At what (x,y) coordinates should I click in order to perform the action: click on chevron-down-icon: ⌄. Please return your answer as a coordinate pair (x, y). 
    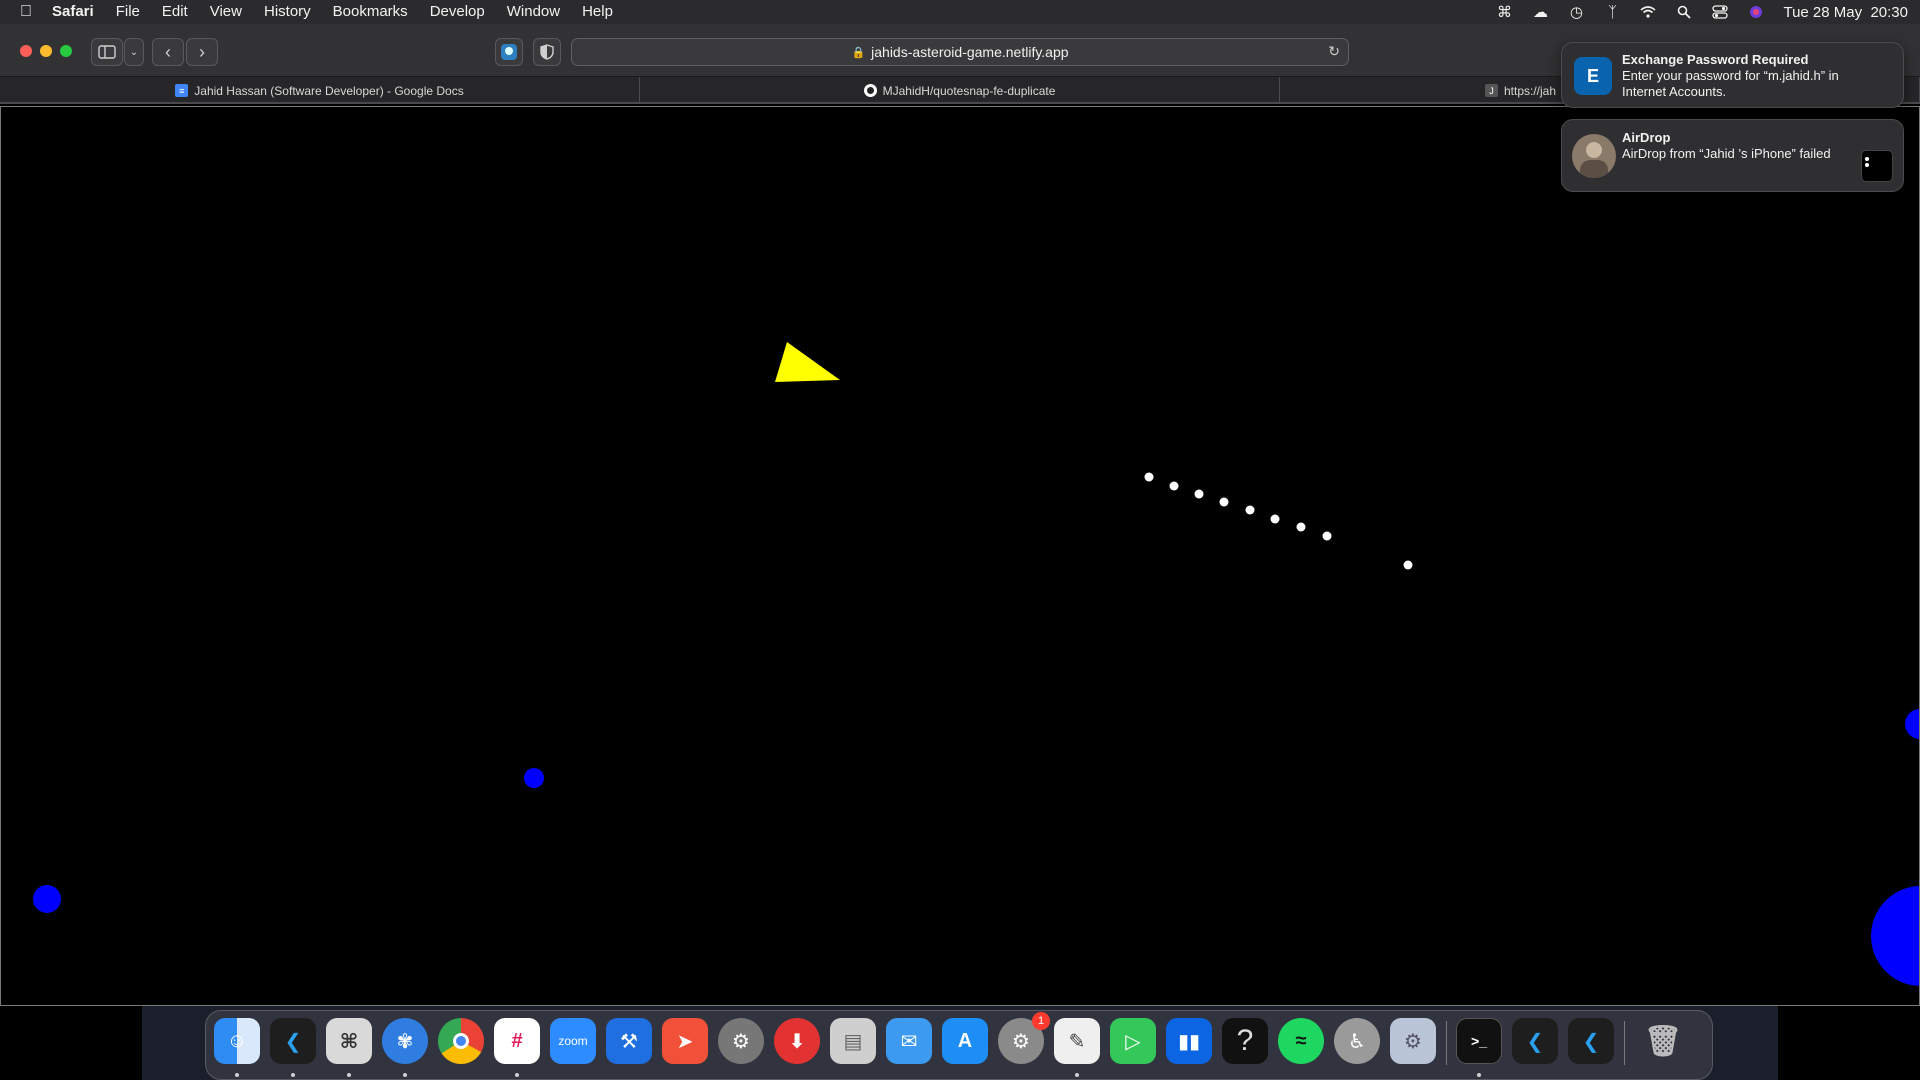
    Looking at the image, I should click on (134, 52).